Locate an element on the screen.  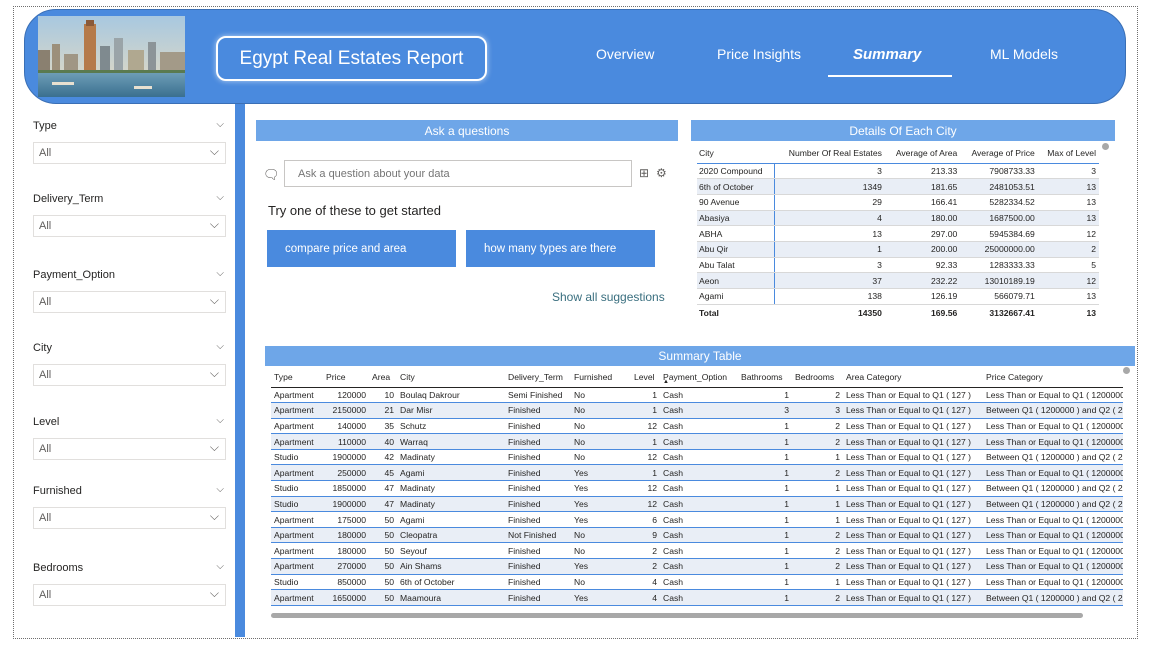
column-header: Furnished is located at coordinates (601, 377).